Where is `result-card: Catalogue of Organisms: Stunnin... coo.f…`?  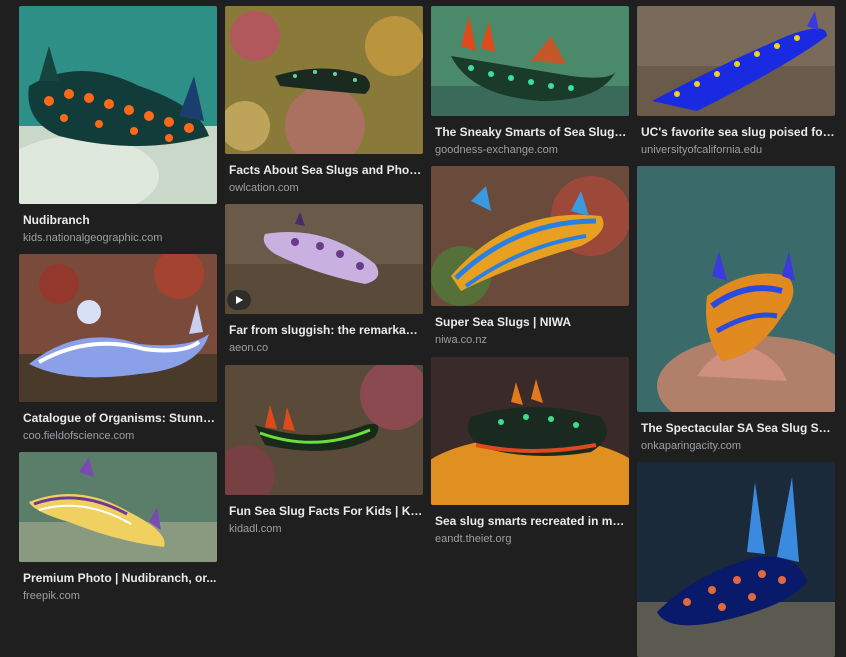 result-card: Catalogue of Organisms: Stunnin... coo.f… is located at coordinates (118, 348).